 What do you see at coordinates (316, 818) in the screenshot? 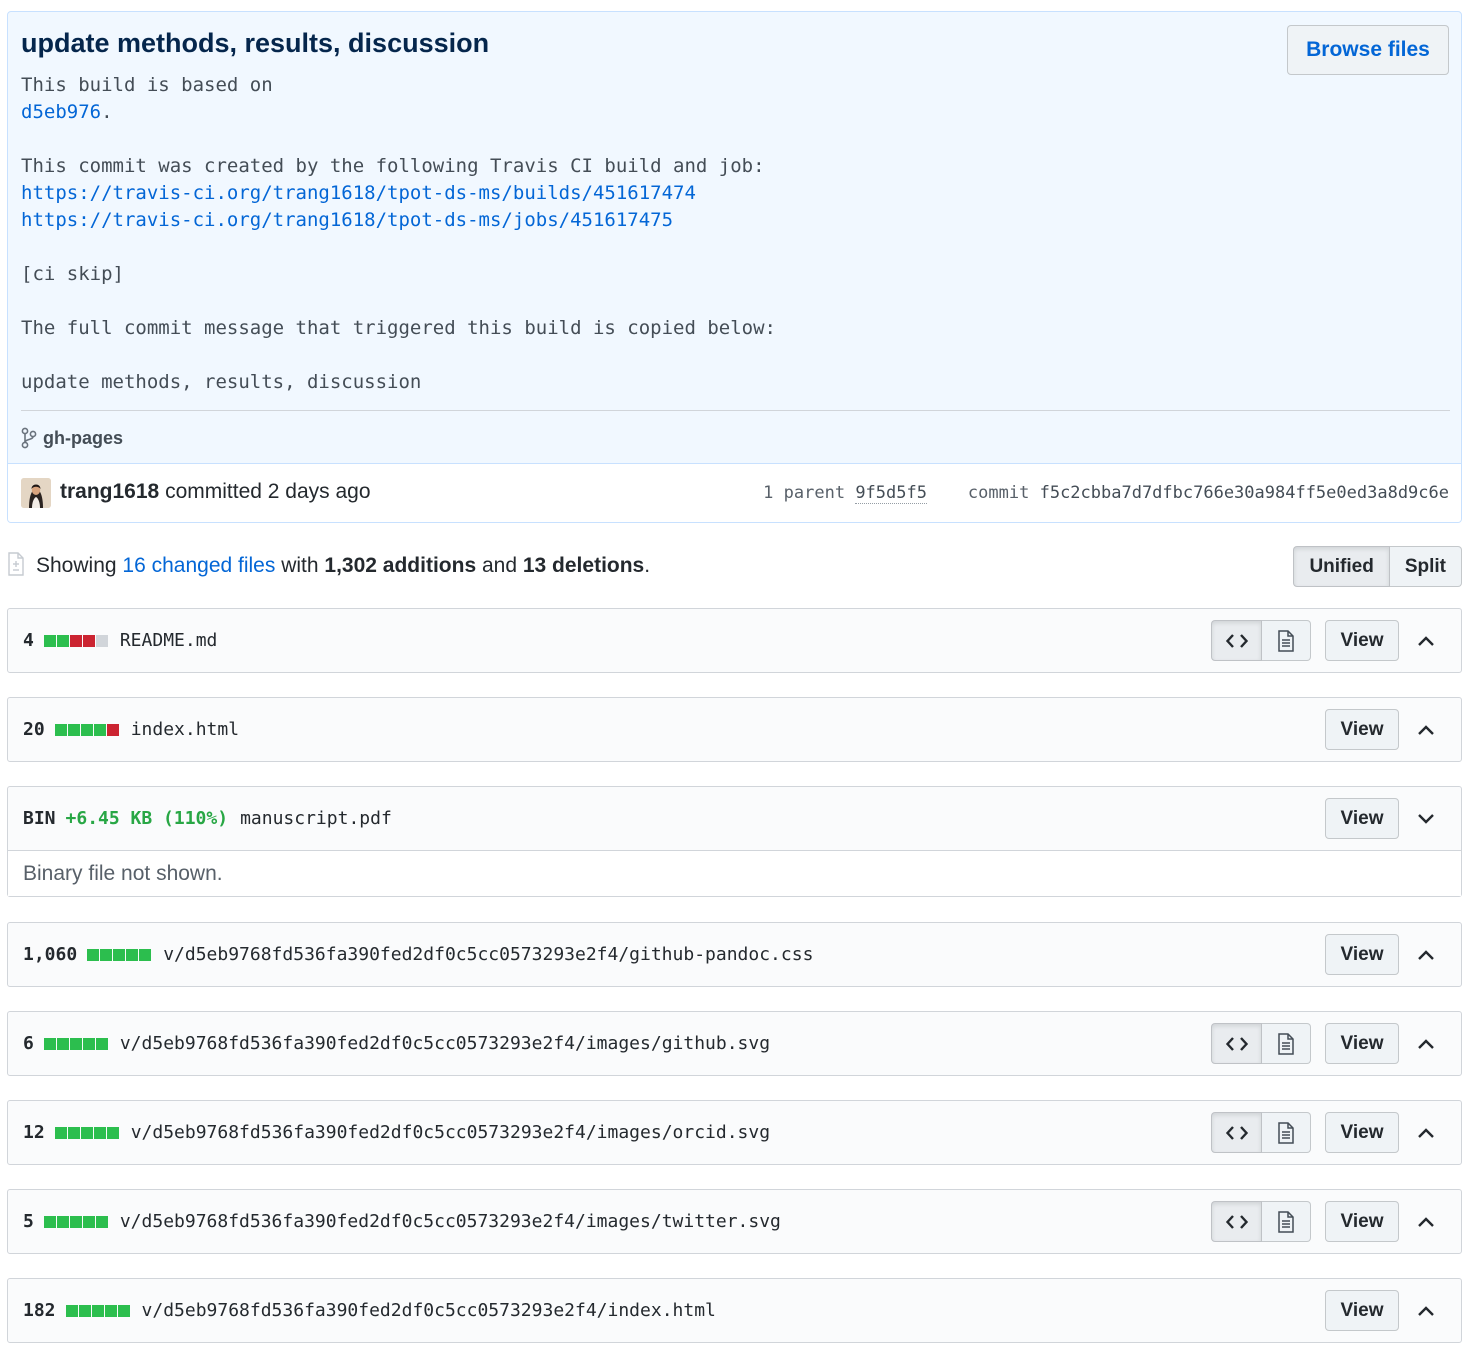
I see `file-name: manuscript.pdf` at bounding box center [316, 818].